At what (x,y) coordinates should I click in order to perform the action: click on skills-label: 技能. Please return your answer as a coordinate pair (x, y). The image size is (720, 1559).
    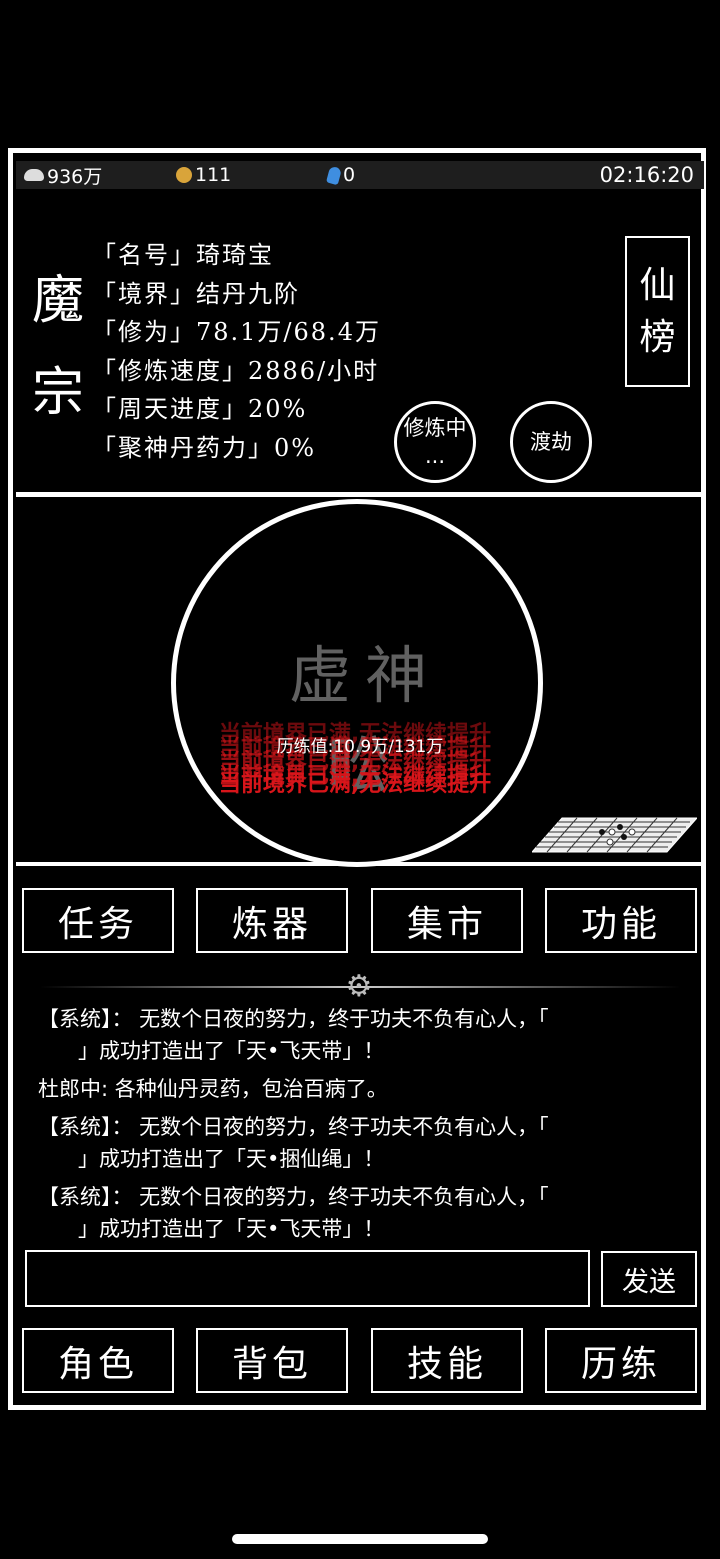
    Looking at the image, I should click on (446, 1364).